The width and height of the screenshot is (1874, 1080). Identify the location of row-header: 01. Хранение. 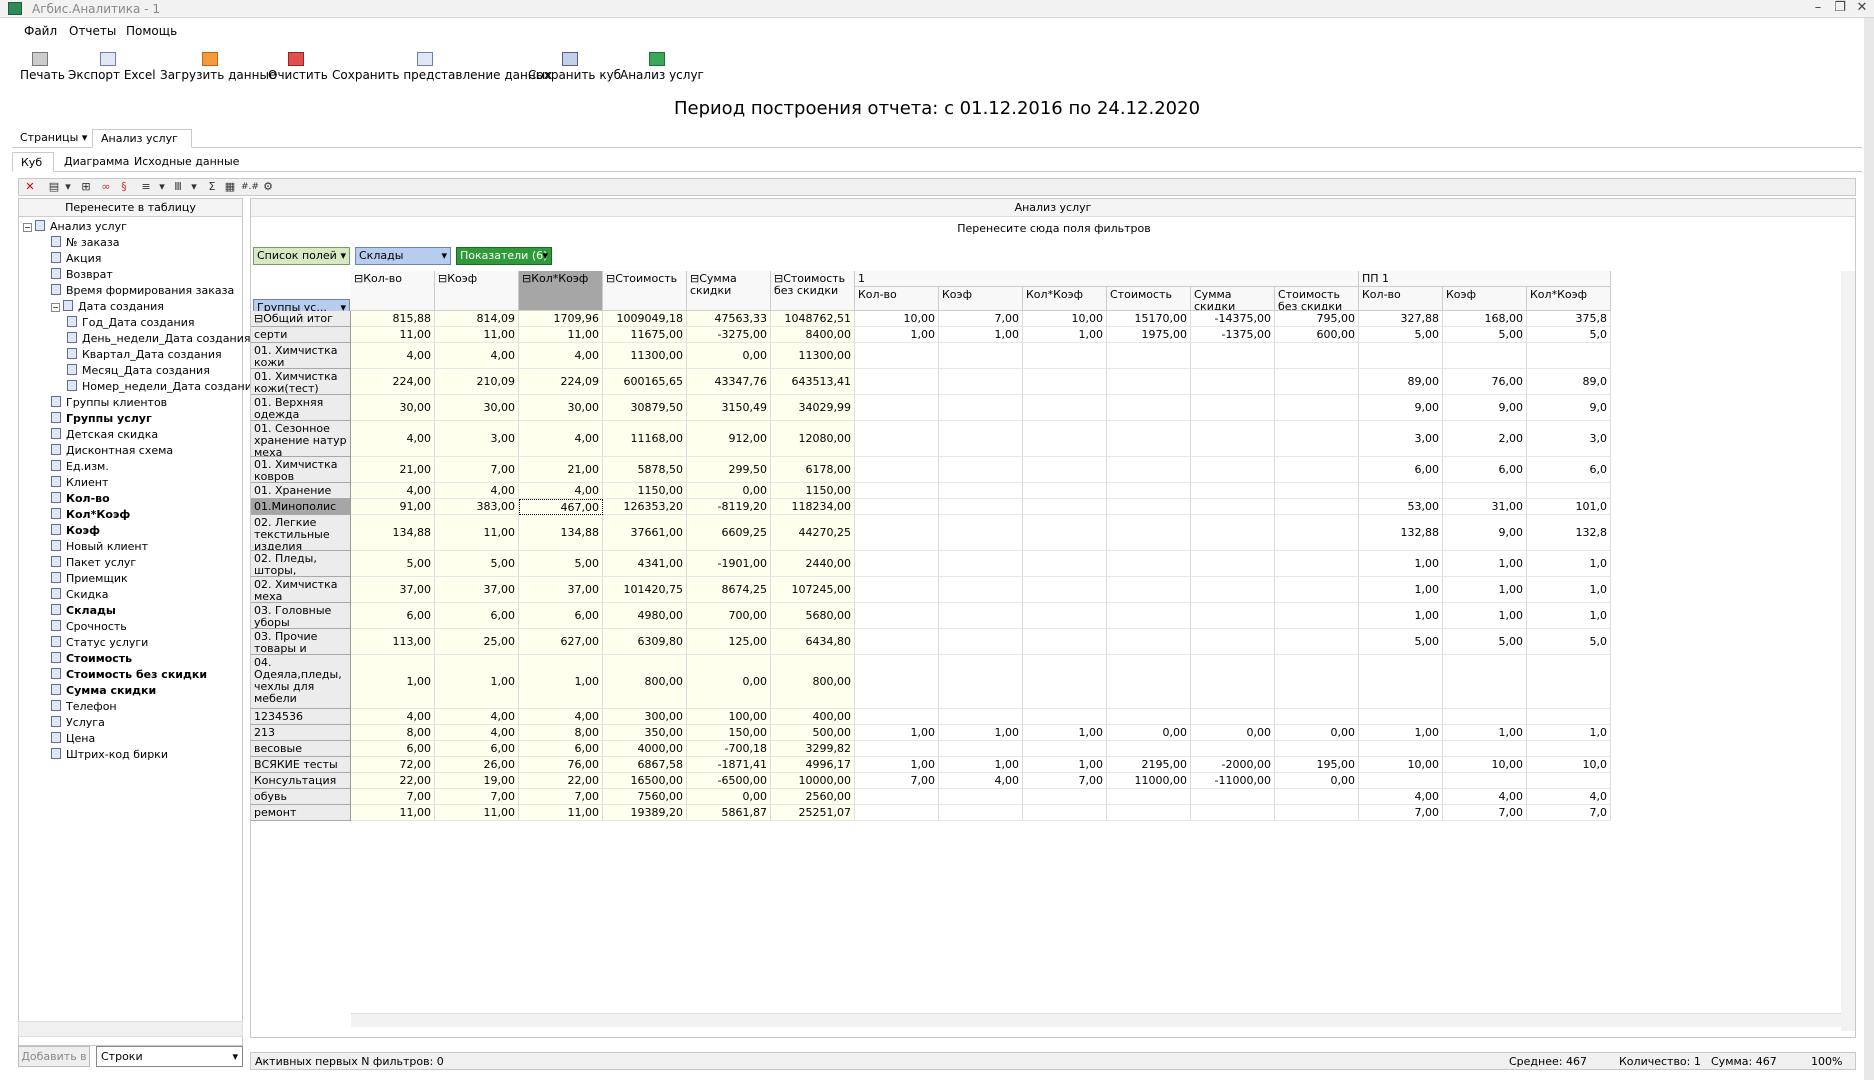
(301, 491).